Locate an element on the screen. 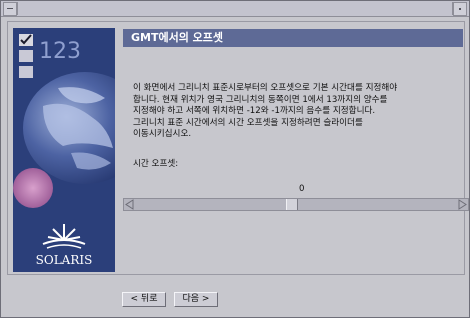 This screenshot has width=470, height=318. minimize-button is located at coordinates (460, 9).